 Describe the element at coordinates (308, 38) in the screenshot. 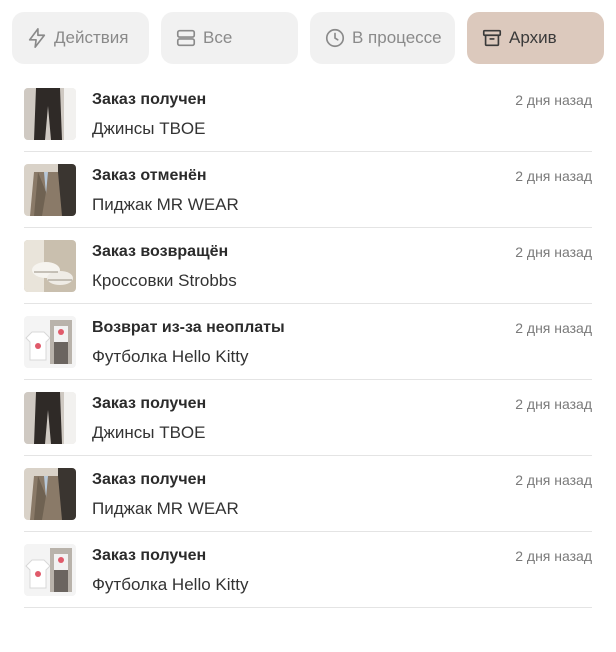

I see `filter-tabs: Действия Все В процессе Архив` at that location.